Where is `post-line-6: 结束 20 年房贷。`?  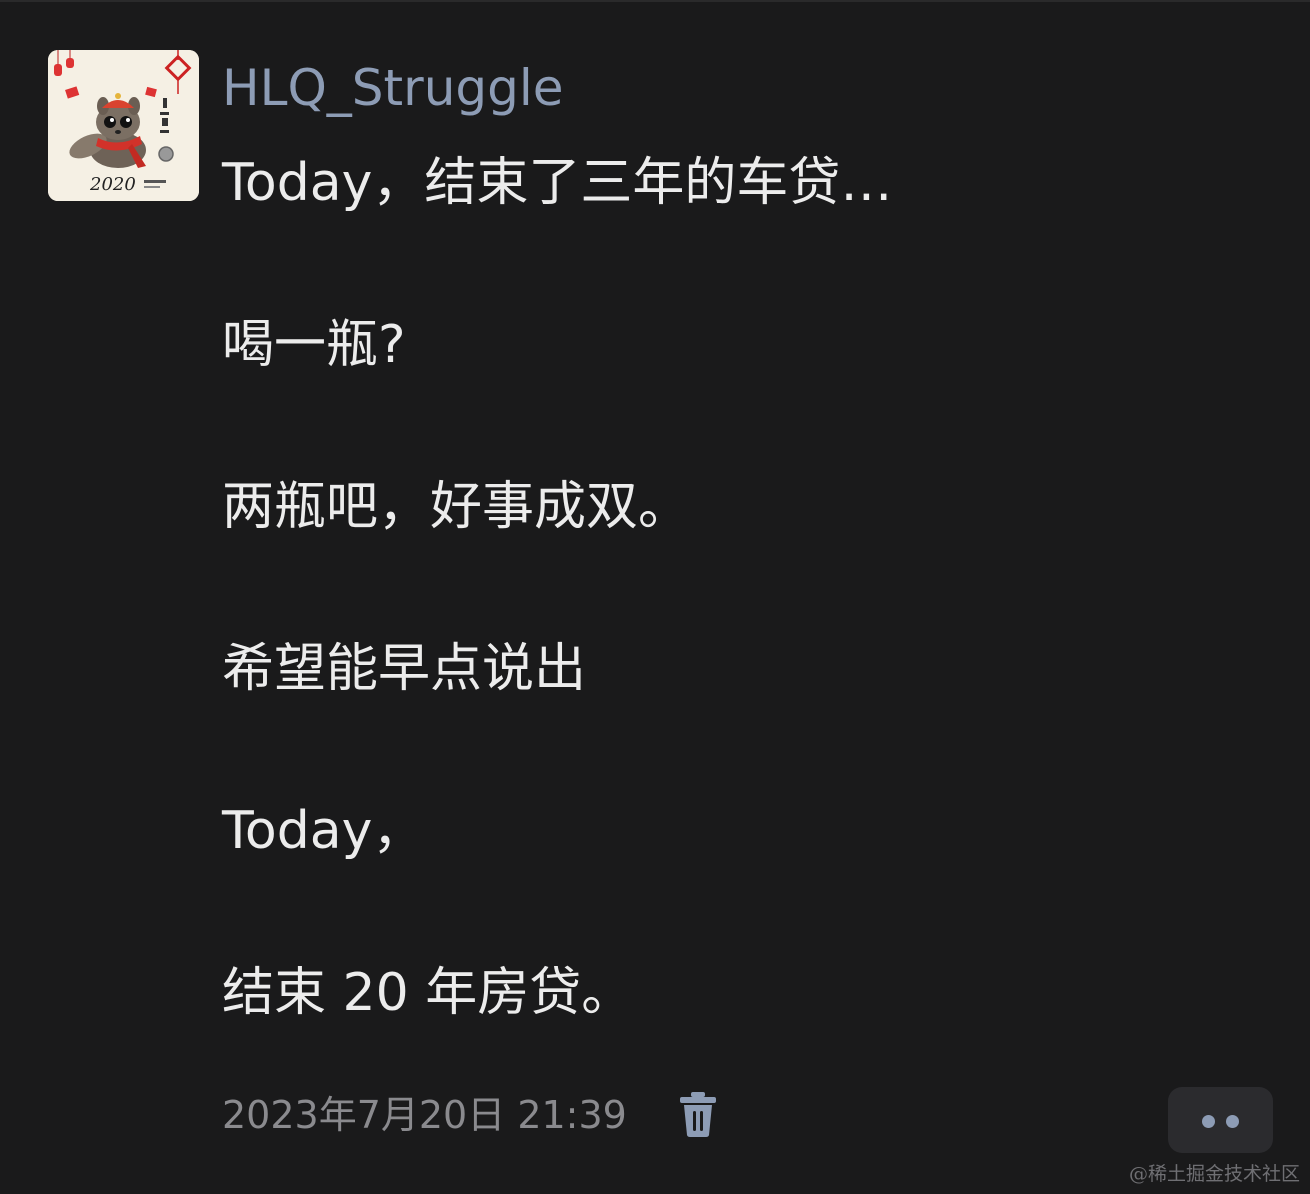 post-line-6: 结束 20 年房贷。 is located at coordinates (428, 993).